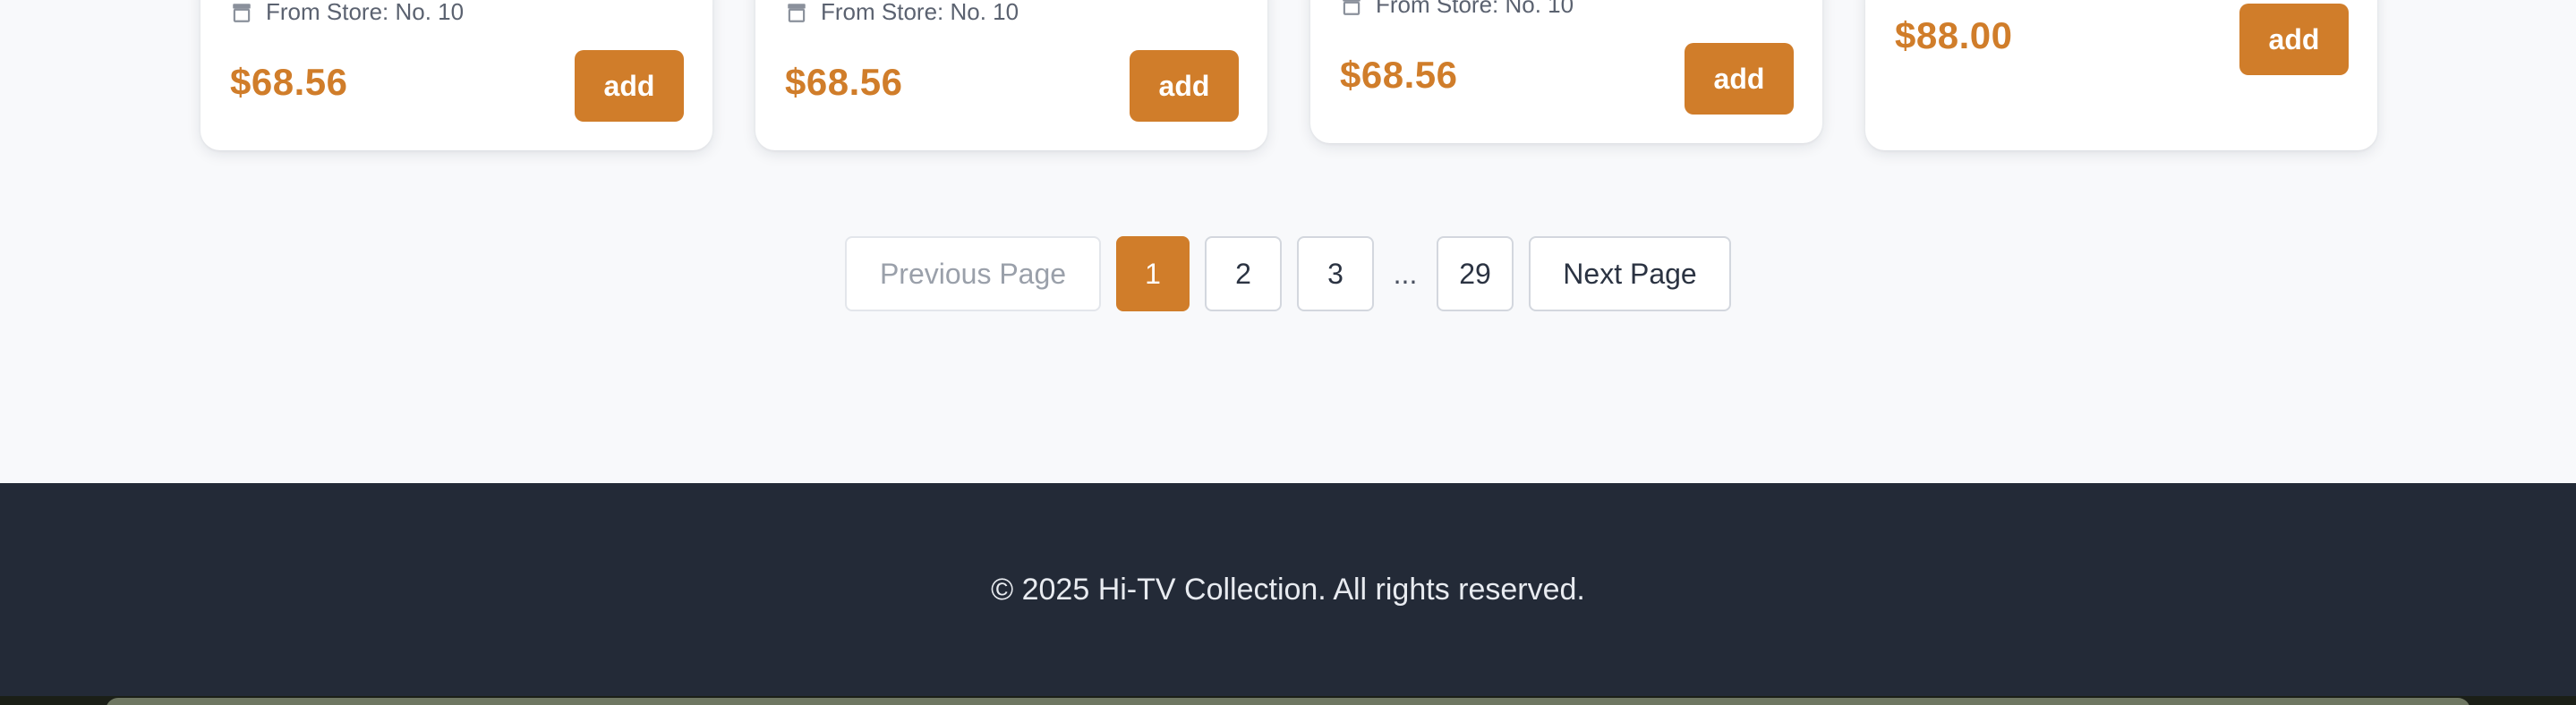  What do you see at coordinates (1288, 273) in the screenshot?
I see `pagination: Previous Page 1 2 3 ... 29 Next Page` at bounding box center [1288, 273].